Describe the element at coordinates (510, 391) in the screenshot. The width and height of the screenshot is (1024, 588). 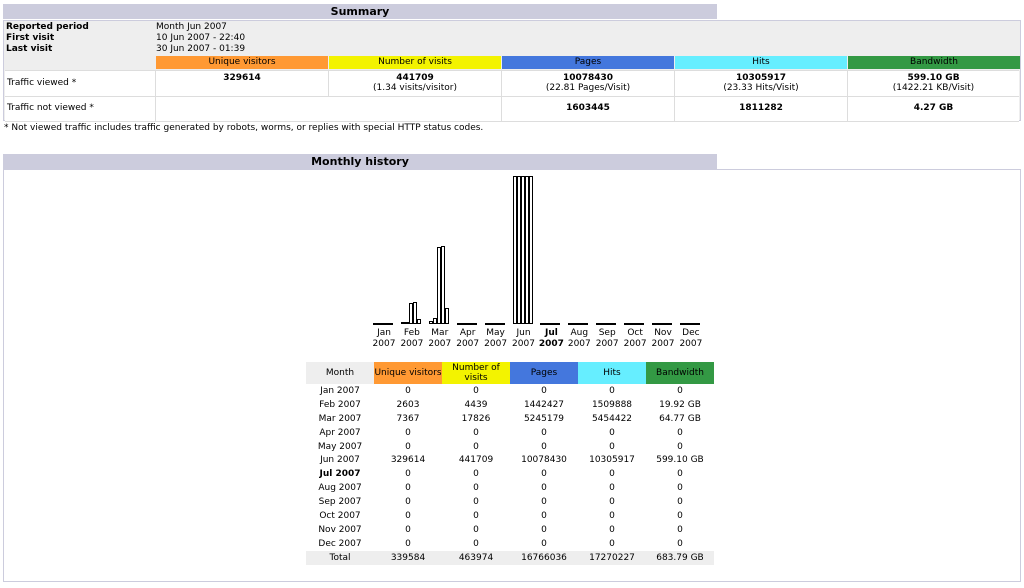
I see `table-row: Jan 2007 0 0 0 0 0` at that location.